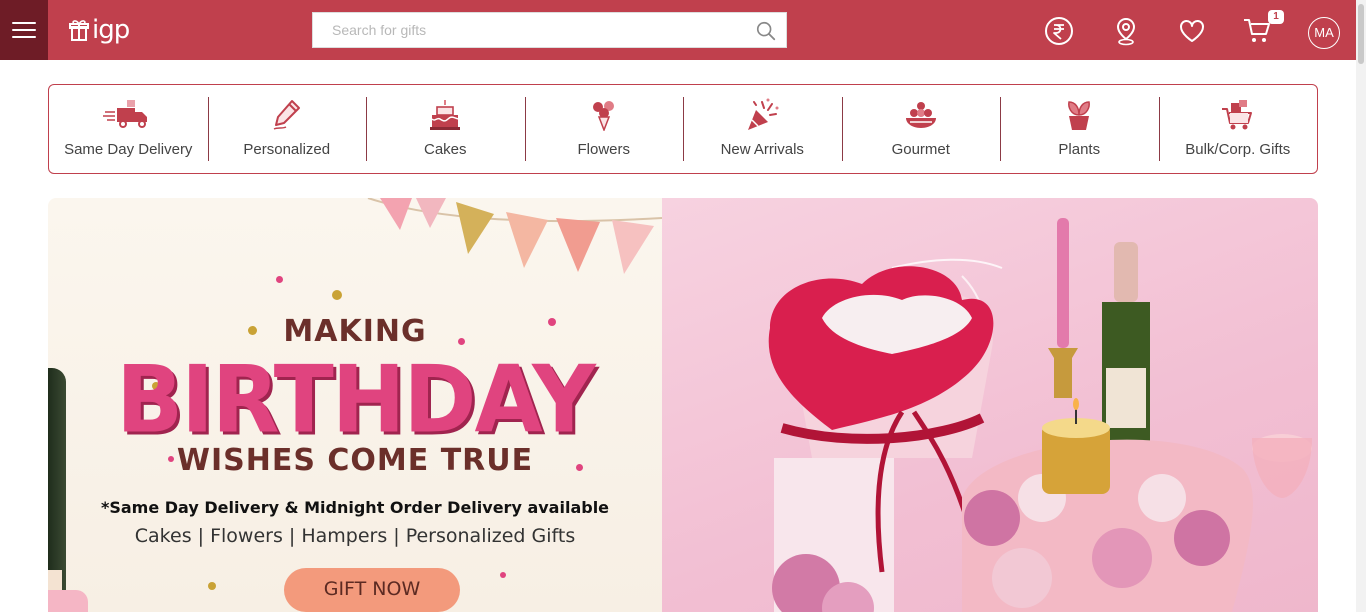 Image resolution: width=1366 pixels, height=612 pixels. I want to click on currency-button, so click(1059, 31).